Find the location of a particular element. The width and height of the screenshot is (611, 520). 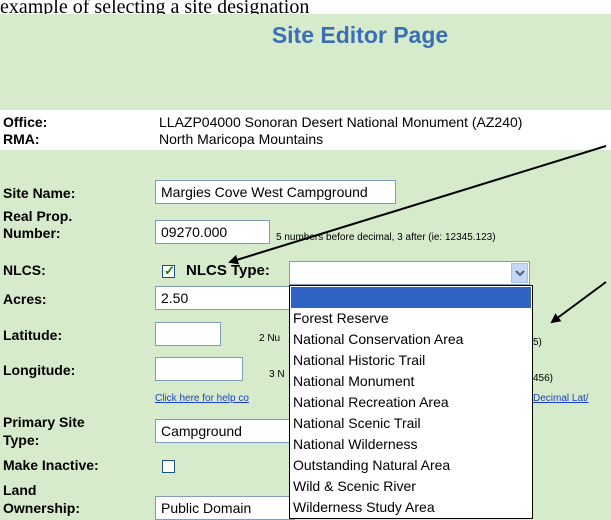

dropdown-option-blank is located at coordinates (411, 297).